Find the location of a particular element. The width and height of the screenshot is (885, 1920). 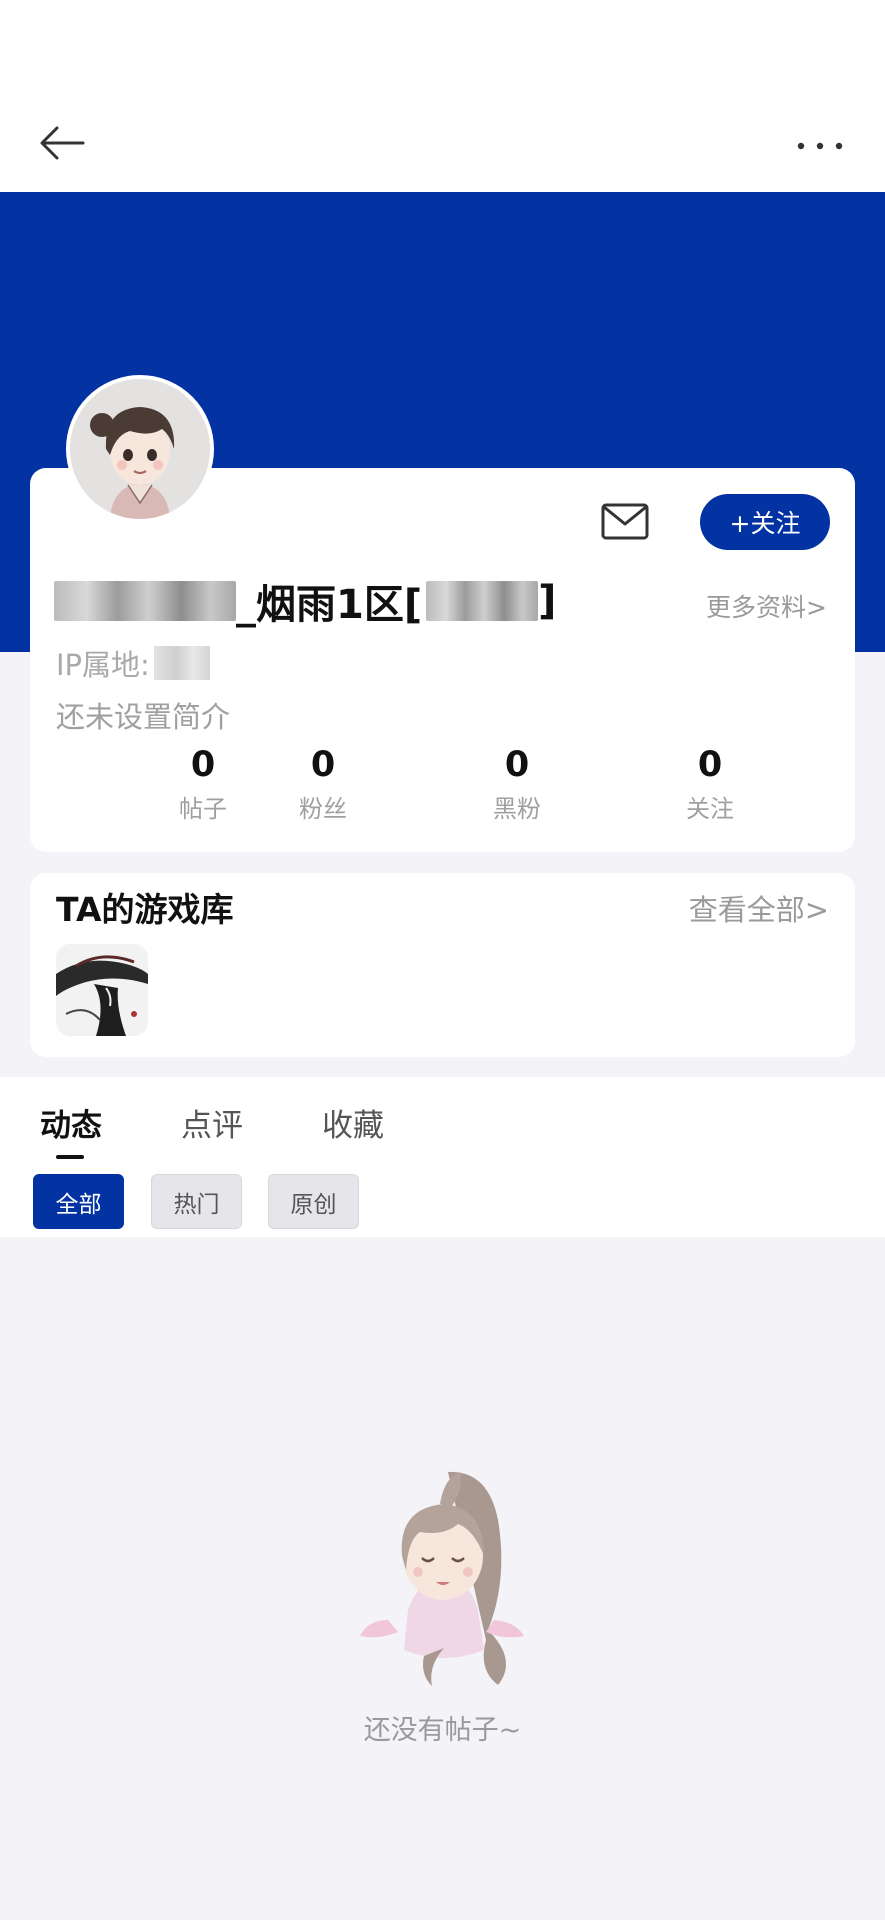

username-redacted-tag is located at coordinates (482, 601).